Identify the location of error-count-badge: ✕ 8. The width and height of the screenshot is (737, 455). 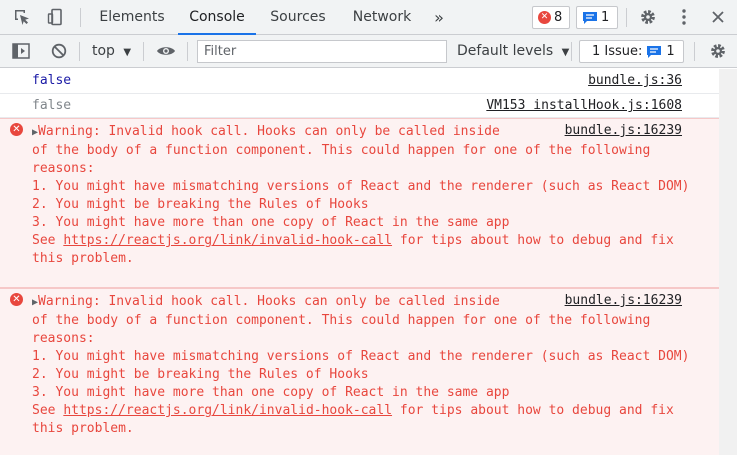
(551, 17).